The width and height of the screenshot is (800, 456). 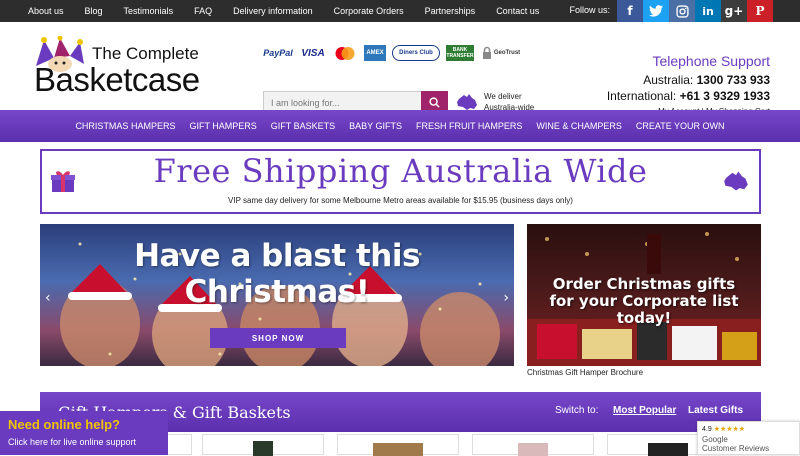 I want to click on nav-gift-hampers: GIFT HAMPERS, so click(x=222, y=126).